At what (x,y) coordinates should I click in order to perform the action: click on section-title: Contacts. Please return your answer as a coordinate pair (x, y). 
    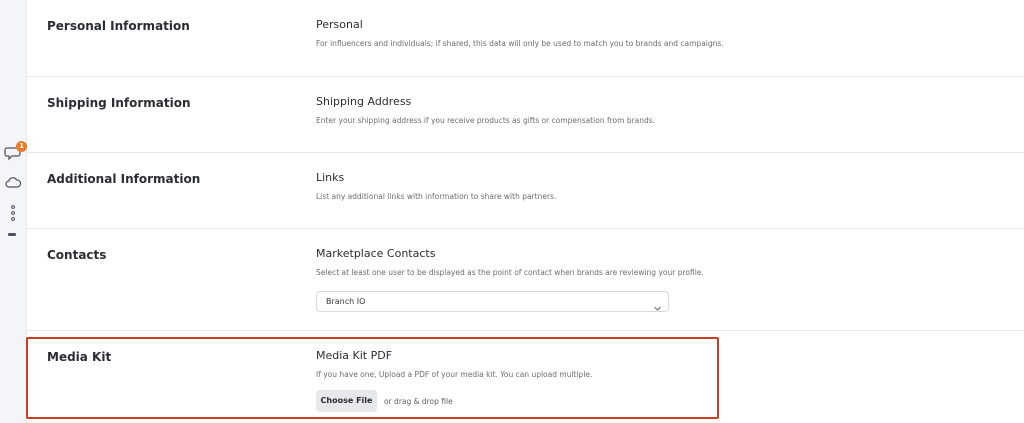
    Looking at the image, I should click on (77, 255).